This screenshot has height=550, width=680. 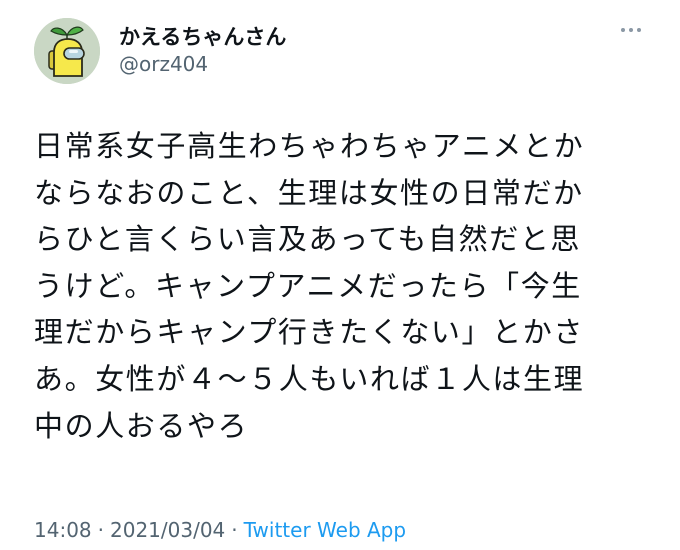 What do you see at coordinates (309, 146) in the screenshot?
I see `tweet-text-line: 日常系女子高生わちゃわちゃアニメとか` at bounding box center [309, 146].